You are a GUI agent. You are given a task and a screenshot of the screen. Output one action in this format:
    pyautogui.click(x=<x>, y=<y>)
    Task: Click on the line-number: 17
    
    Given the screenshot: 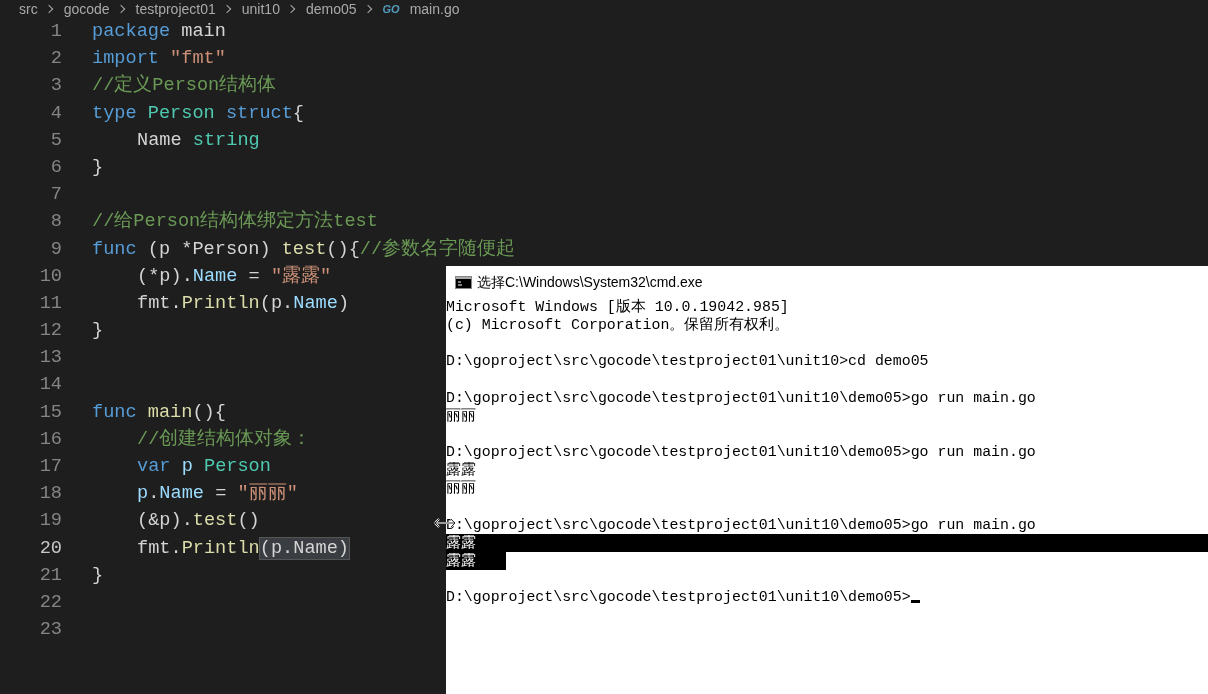 What is the action you would take?
    pyautogui.click(x=50, y=467)
    